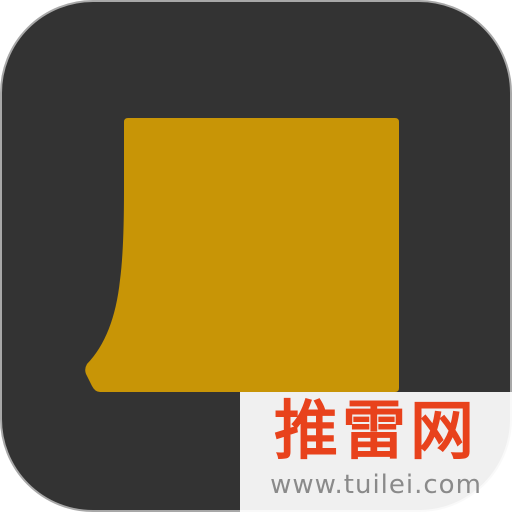 This screenshot has height=512, width=512. I want to click on watermark-brand: 推雷网, so click(376, 432).